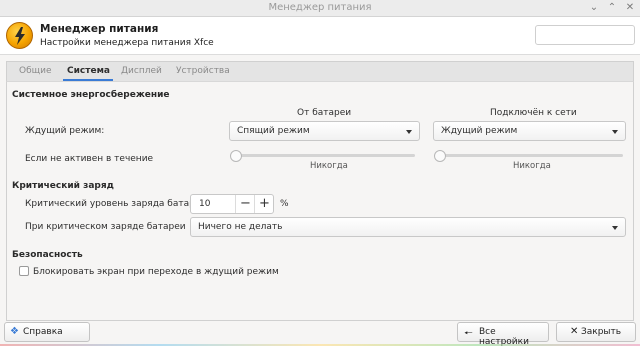 Image resolution: width=640 pixels, height=346 pixels. What do you see at coordinates (284, 204) in the screenshot?
I see `critical-level-unit: %` at bounding box center [284, 204].